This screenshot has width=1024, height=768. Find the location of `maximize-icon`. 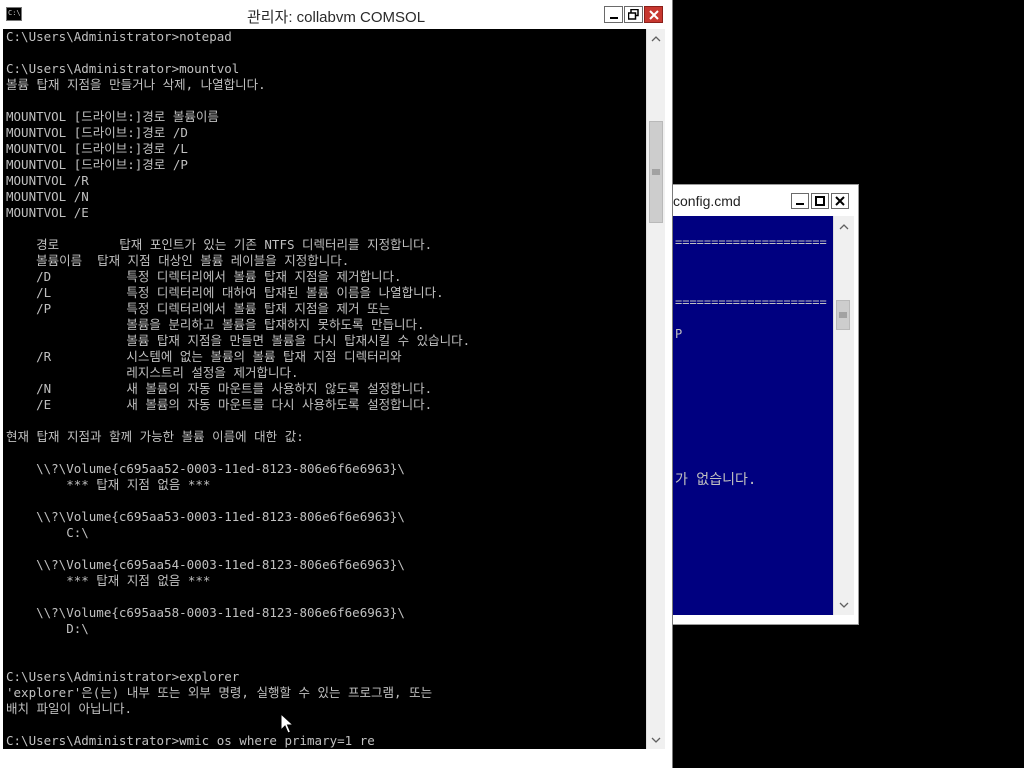

maximize-icon is located at coordinates (820, 201).